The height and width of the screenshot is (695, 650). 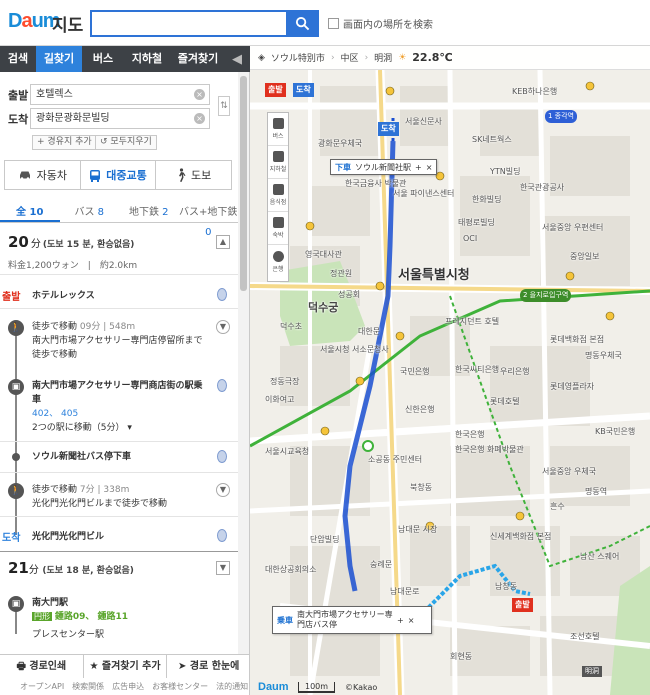 I want to click on tool-restaurant: 음식점, so click(x=278, y=195).